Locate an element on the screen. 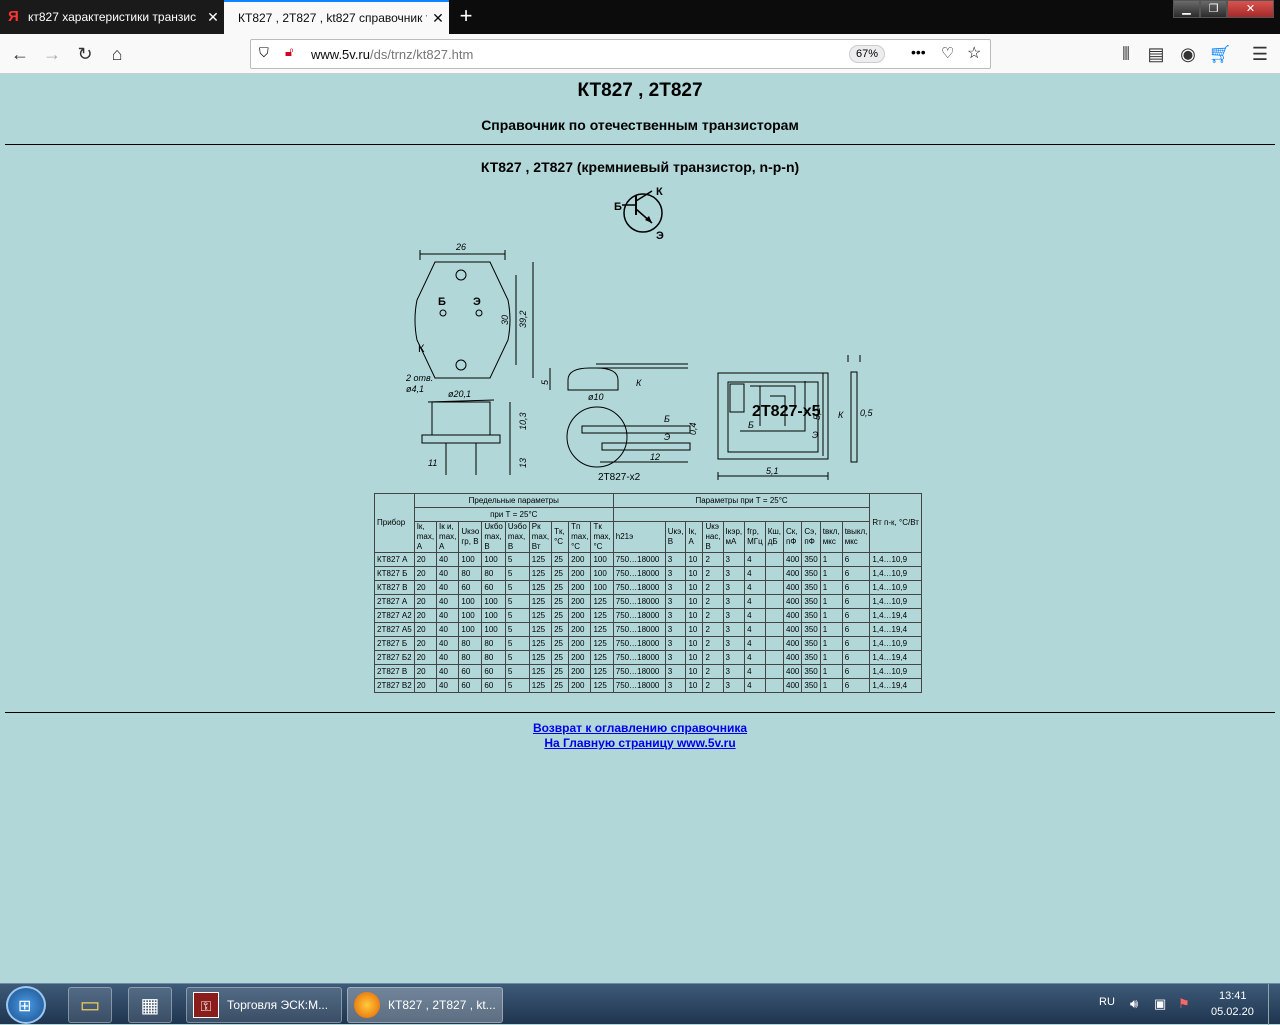 Image resolution: width=1280 pixels, height=1025 pixels. network-icon: ▣ is located at coordinates (1160, 1004).